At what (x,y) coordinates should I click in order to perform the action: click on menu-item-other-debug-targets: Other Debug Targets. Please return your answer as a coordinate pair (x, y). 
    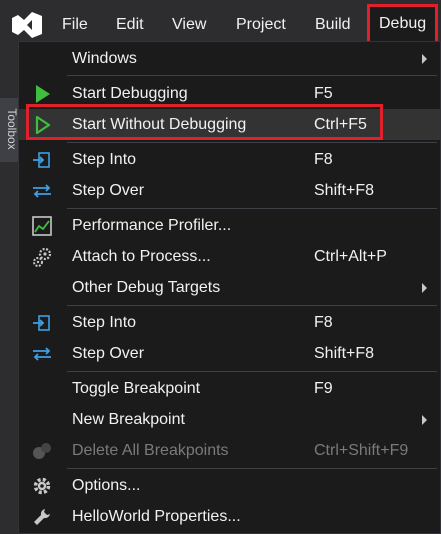
    Looking at the image, I should click on (229, 287).